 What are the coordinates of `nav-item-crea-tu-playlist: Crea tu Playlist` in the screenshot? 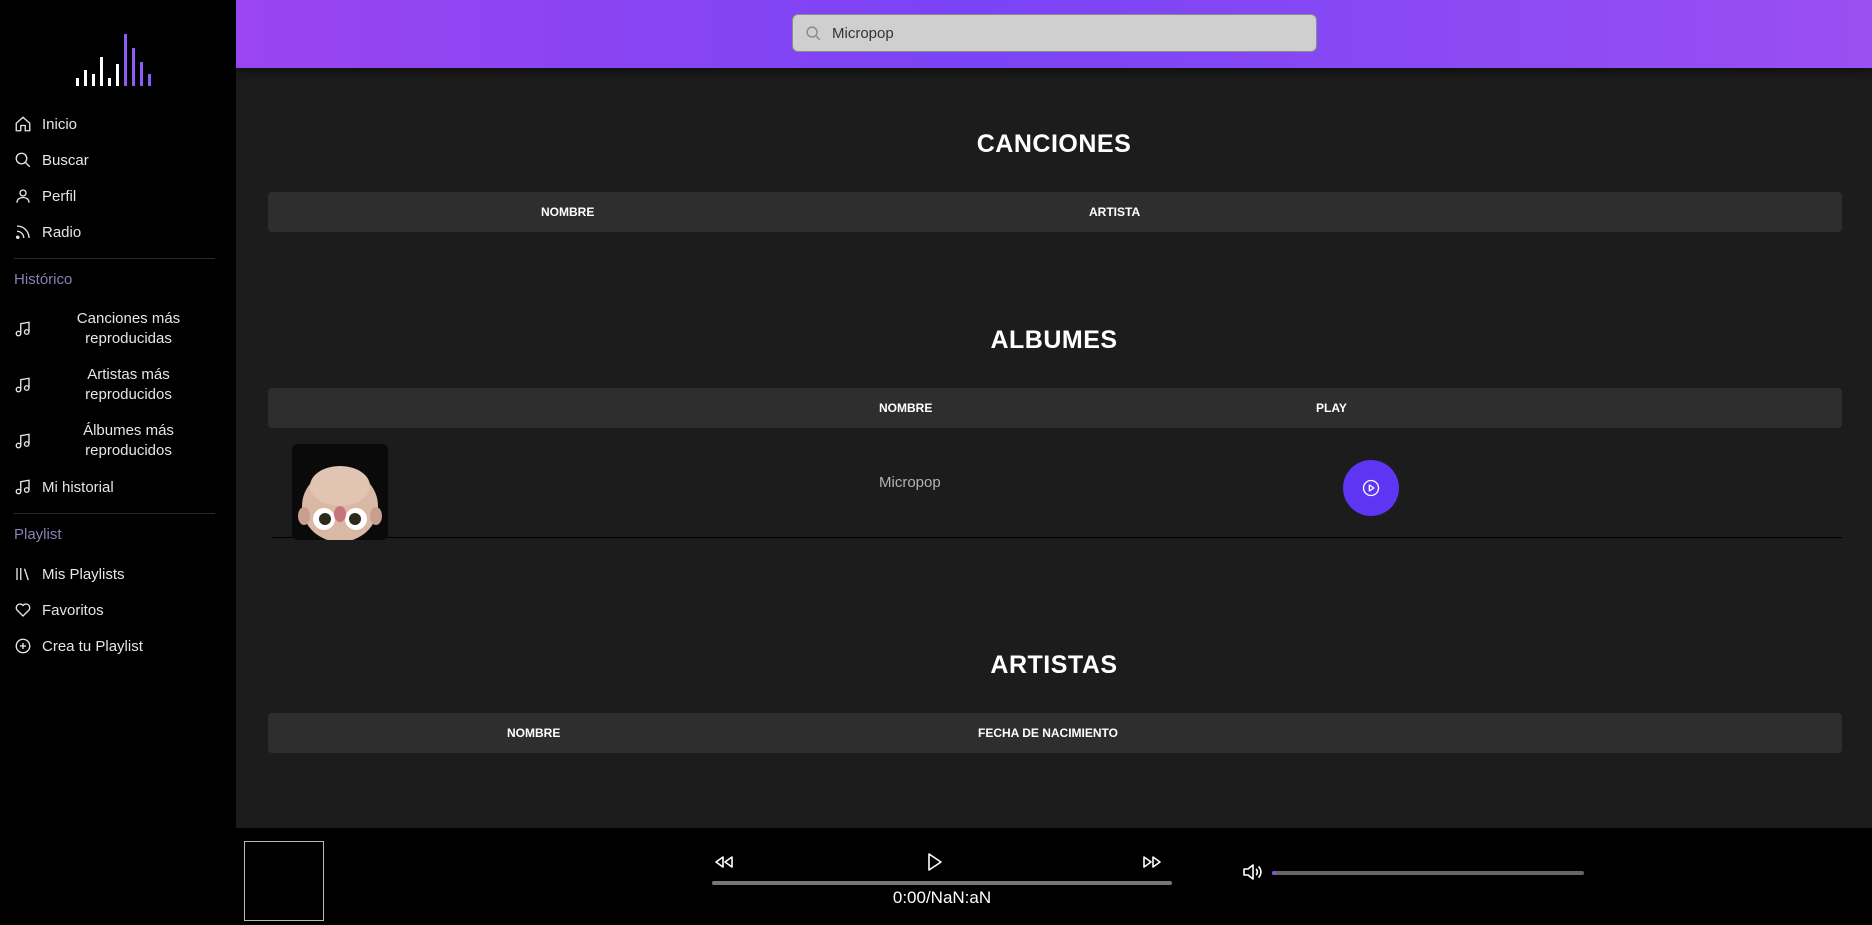 It's located at (114, 646).